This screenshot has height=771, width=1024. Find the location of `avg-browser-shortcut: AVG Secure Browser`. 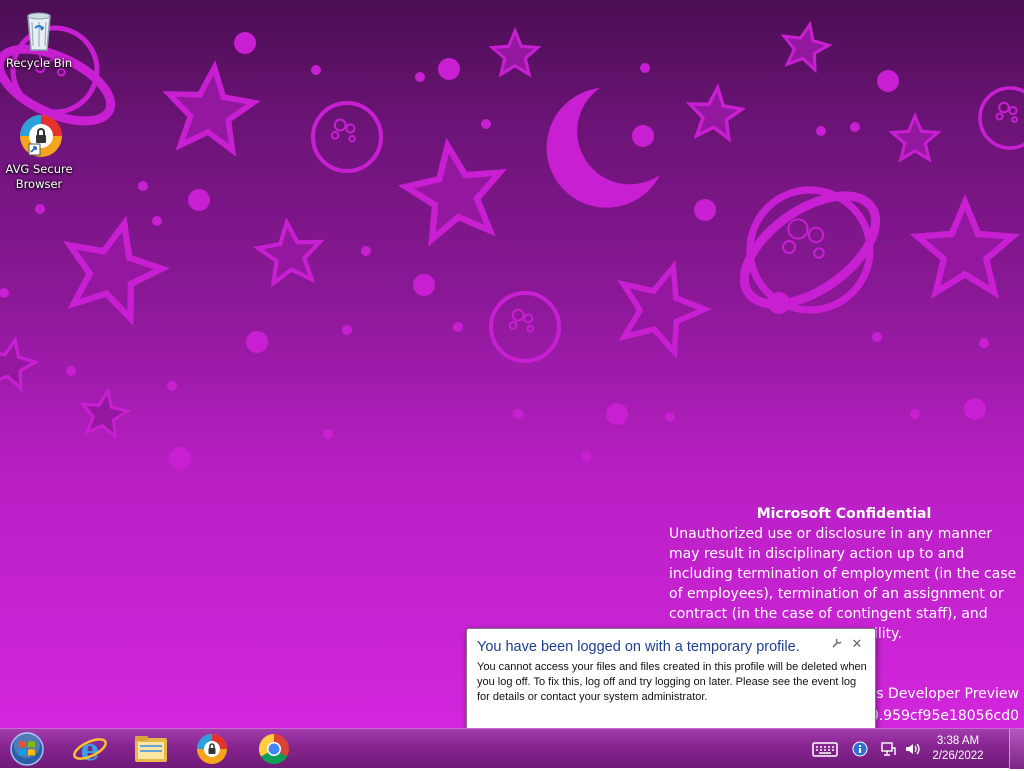

avg-browser-shortcut: AVG Secure Browser is located at coordinates (39, 152).